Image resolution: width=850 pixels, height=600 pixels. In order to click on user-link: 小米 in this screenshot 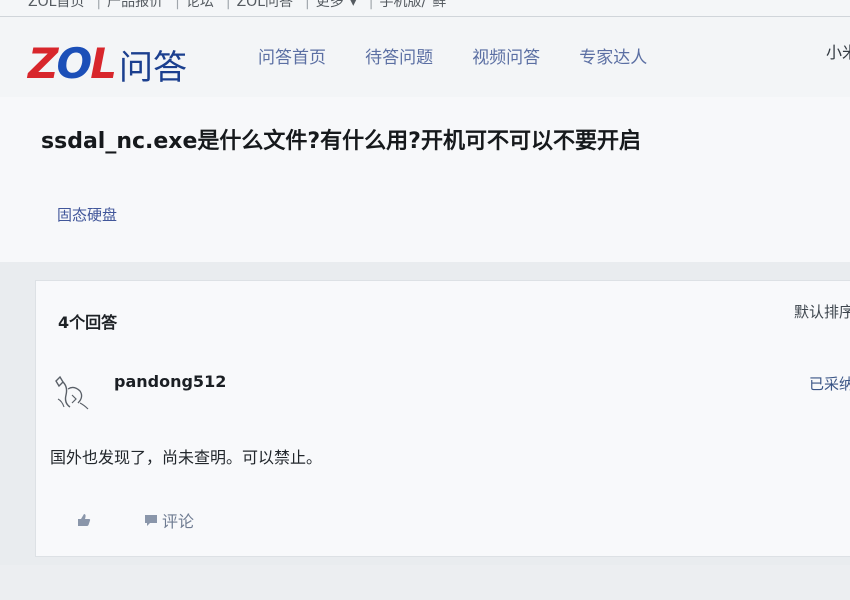, I will do `click(838, 51)`.